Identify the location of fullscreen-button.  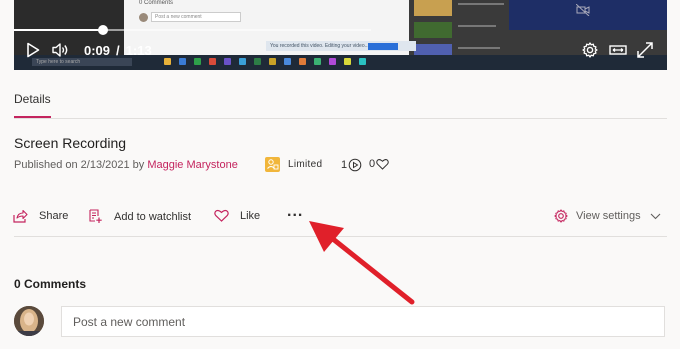
(646, 50).